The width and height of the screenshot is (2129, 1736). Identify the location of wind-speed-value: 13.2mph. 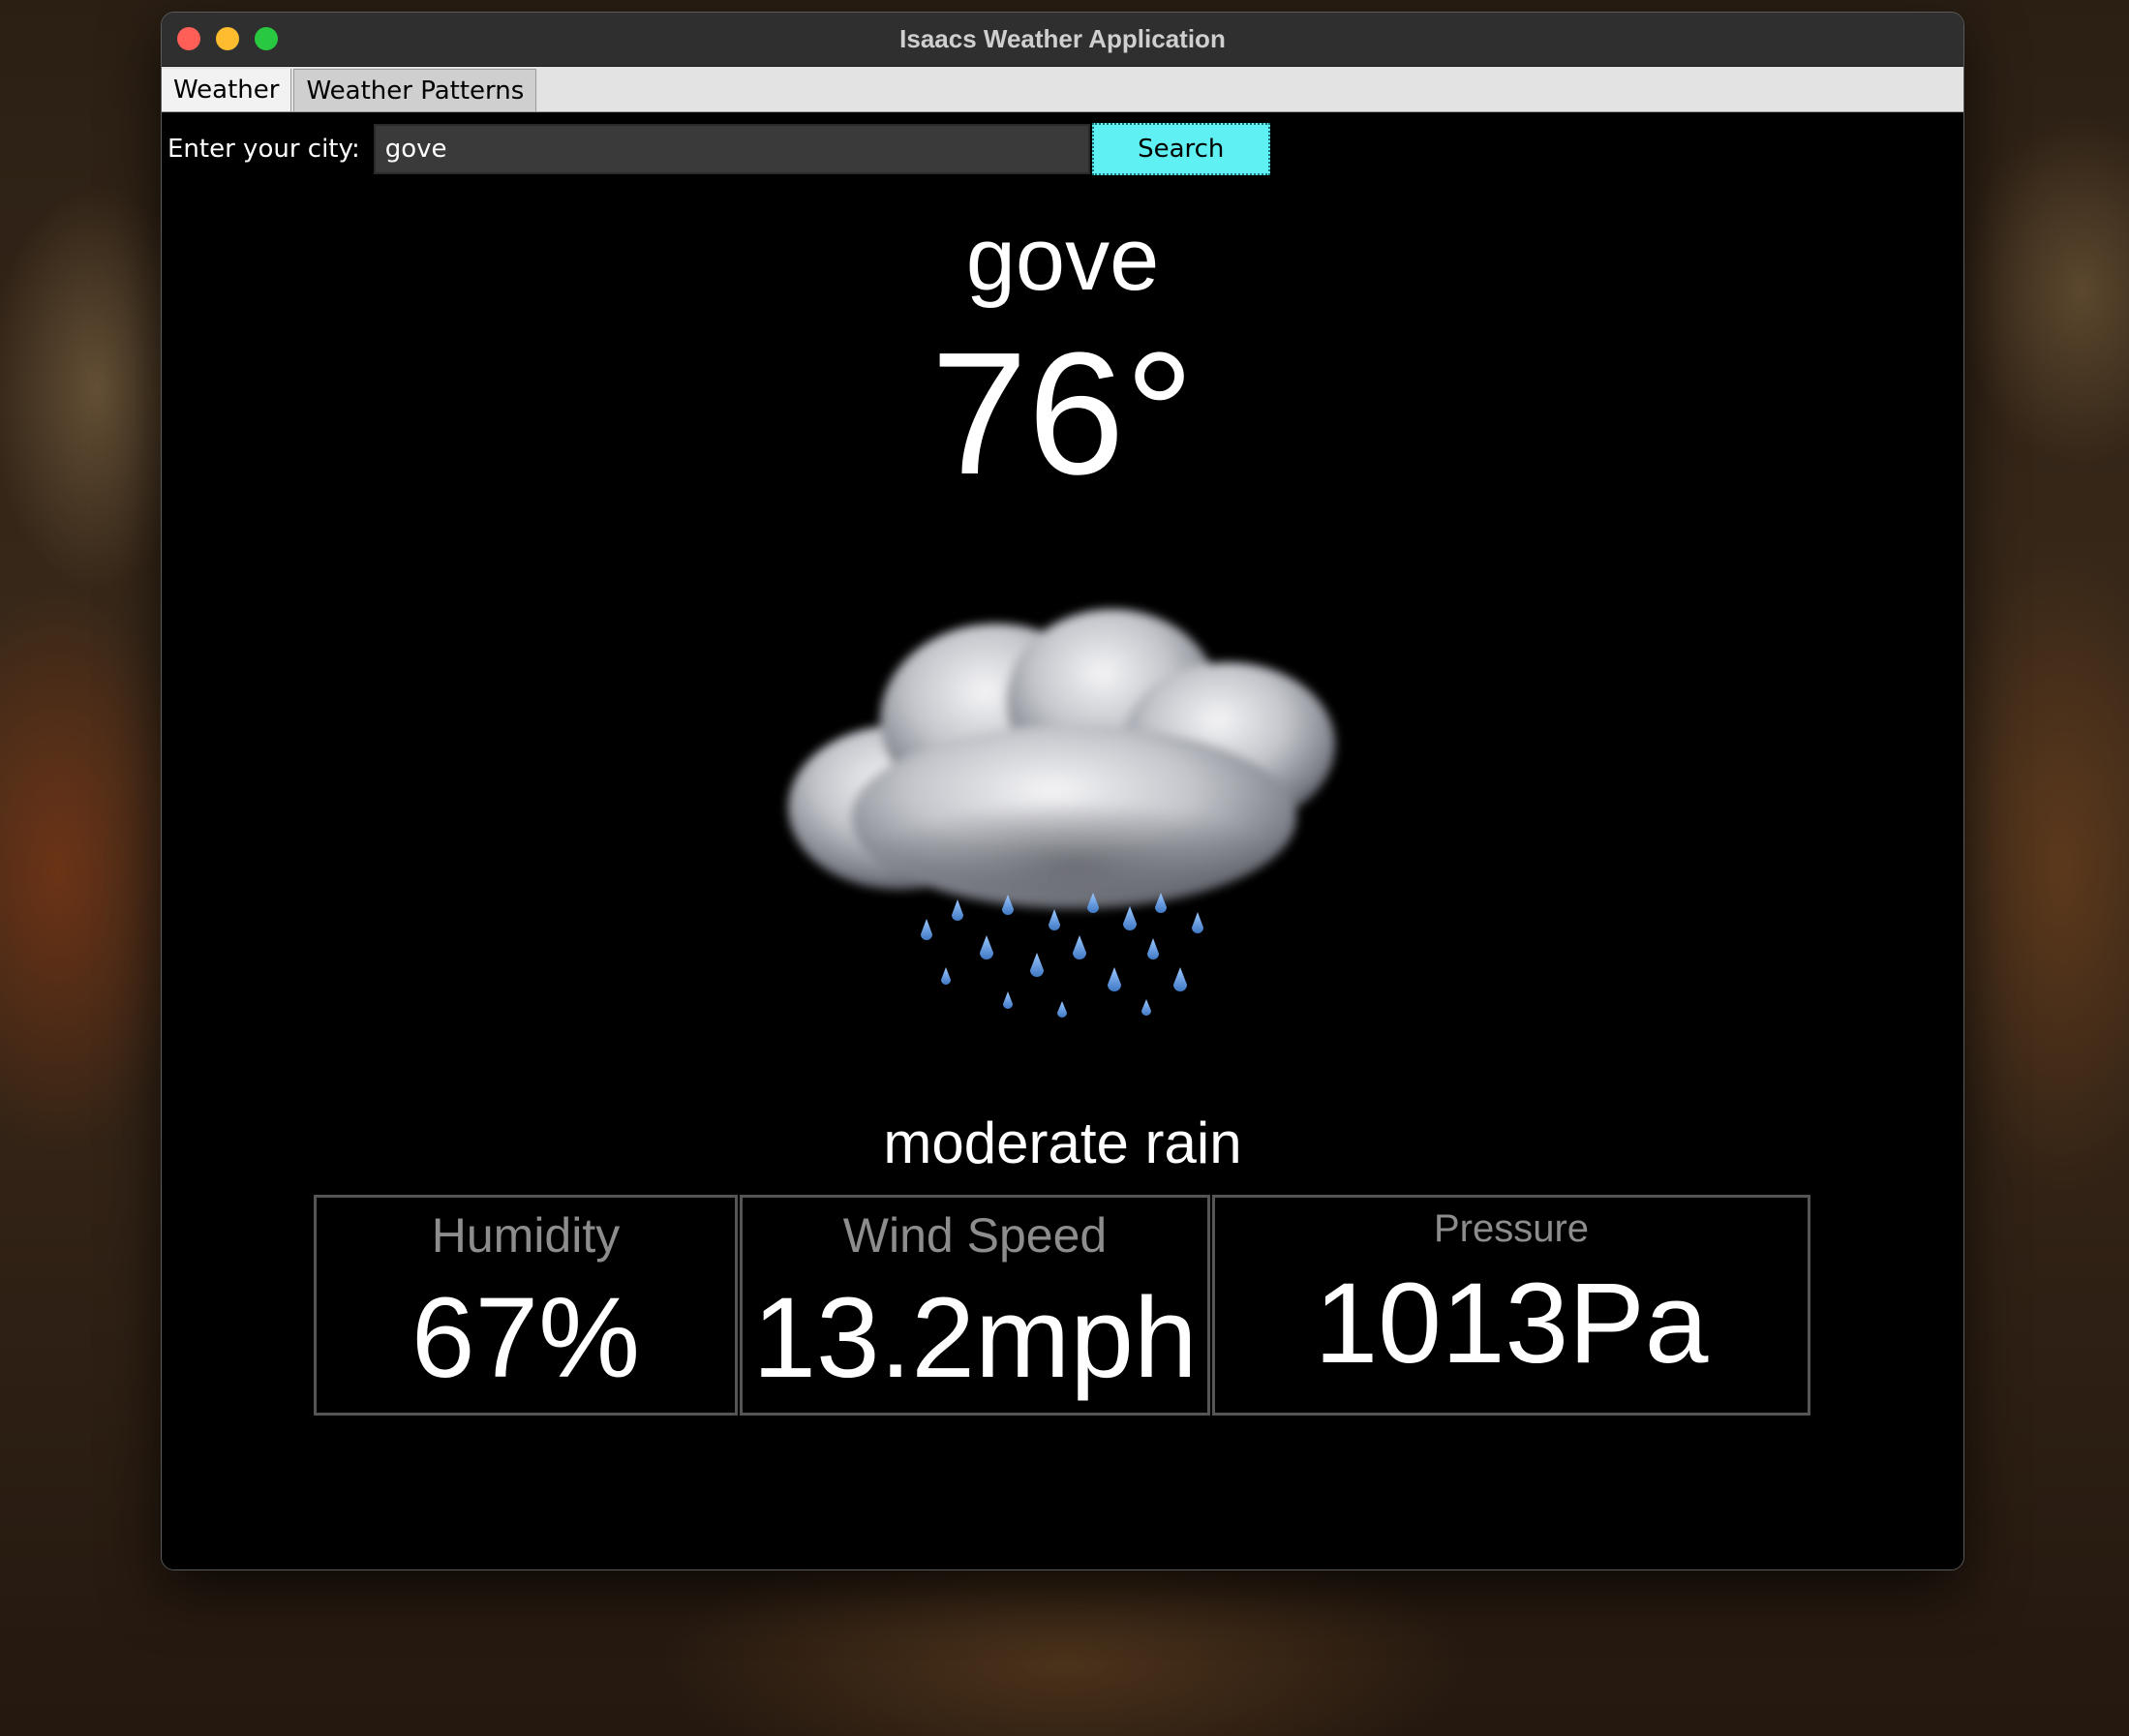
(975, 1338).